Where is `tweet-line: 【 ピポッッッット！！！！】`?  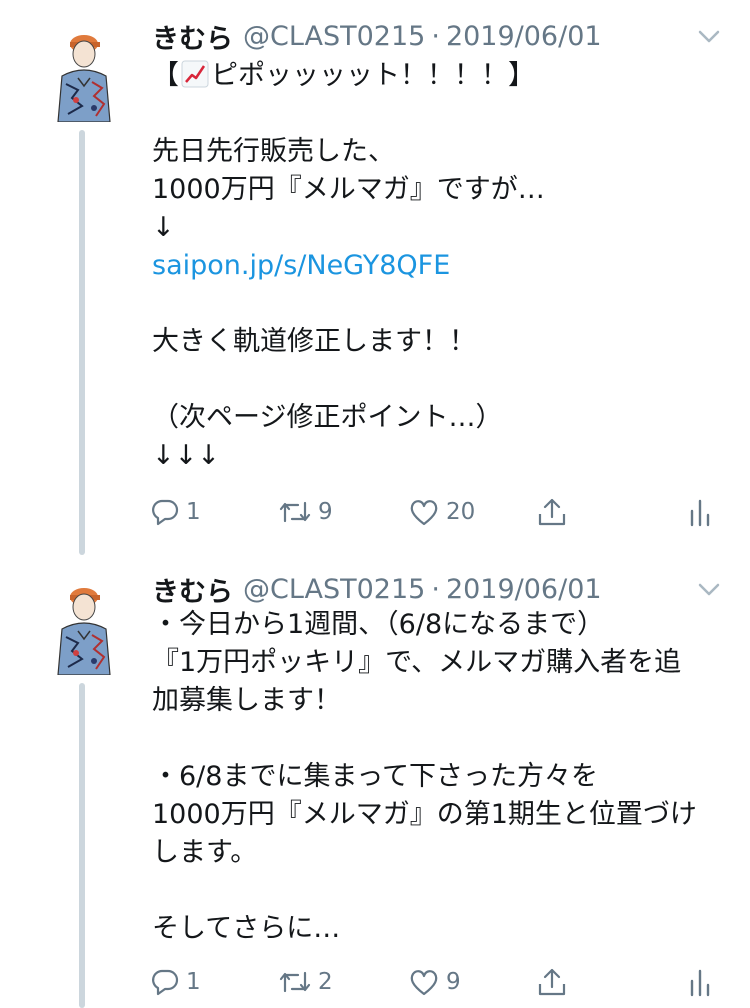 tweet-line: 【 ピポッッッット！！！！】 is located at coordinates (442, 76).